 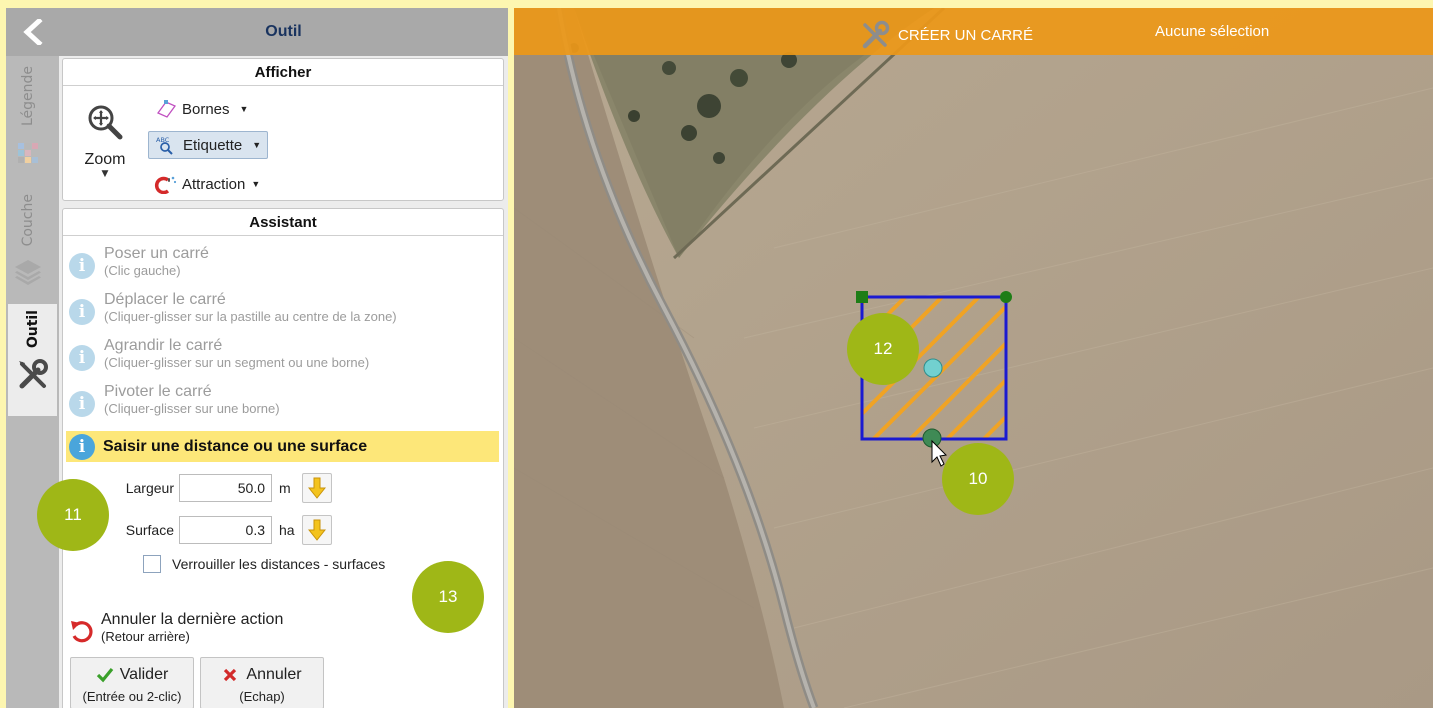 I want to click on undo-icon, so click(x=82, y=632).